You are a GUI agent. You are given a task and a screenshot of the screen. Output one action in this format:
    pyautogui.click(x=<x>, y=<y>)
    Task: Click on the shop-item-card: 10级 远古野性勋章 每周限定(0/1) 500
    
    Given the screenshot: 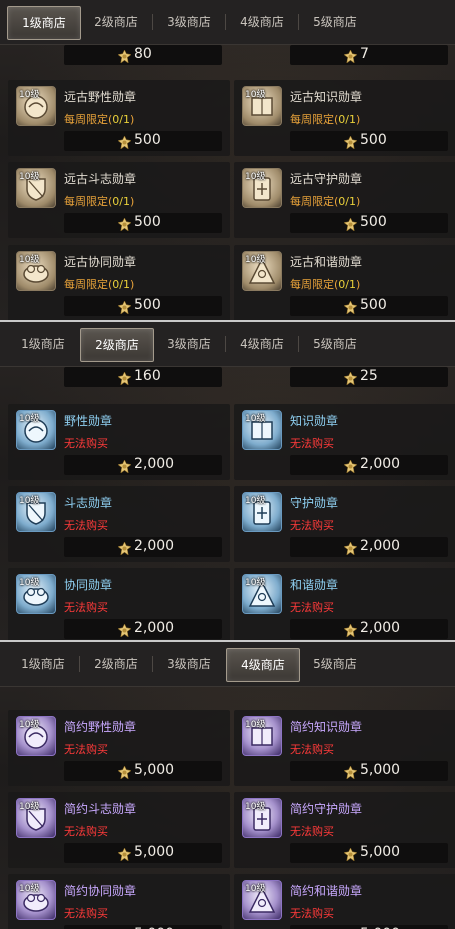 What is the action you would take?
    pyautogui.click(x=119, y=118)
    